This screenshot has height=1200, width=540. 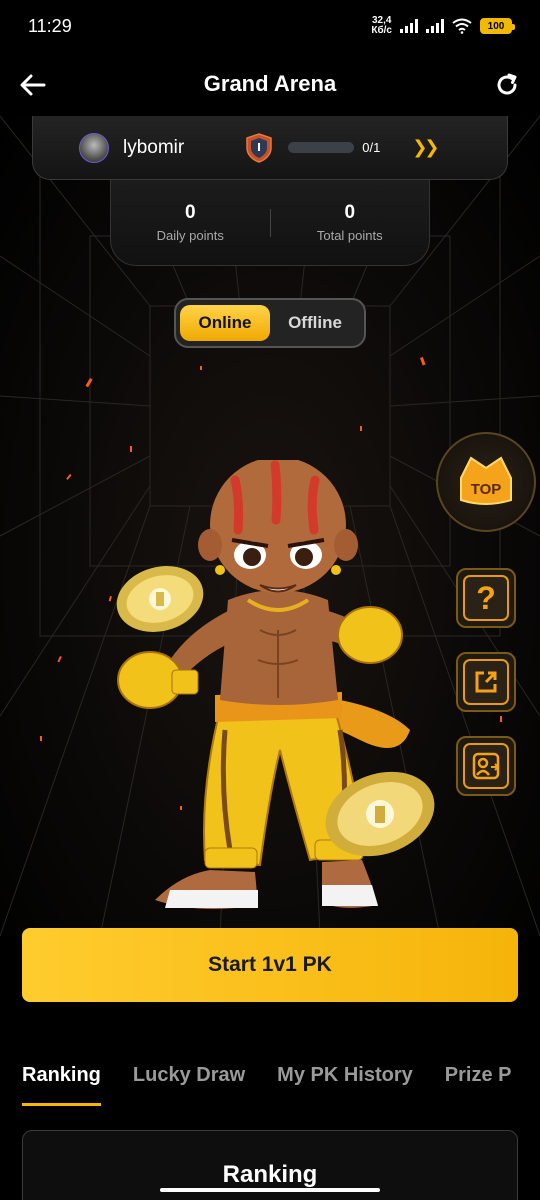 What do you see at coordinates (270, 965) in the screenshot?
I see `start-pk-button: Start 1v1 PK` at bounding box center [270, 965].